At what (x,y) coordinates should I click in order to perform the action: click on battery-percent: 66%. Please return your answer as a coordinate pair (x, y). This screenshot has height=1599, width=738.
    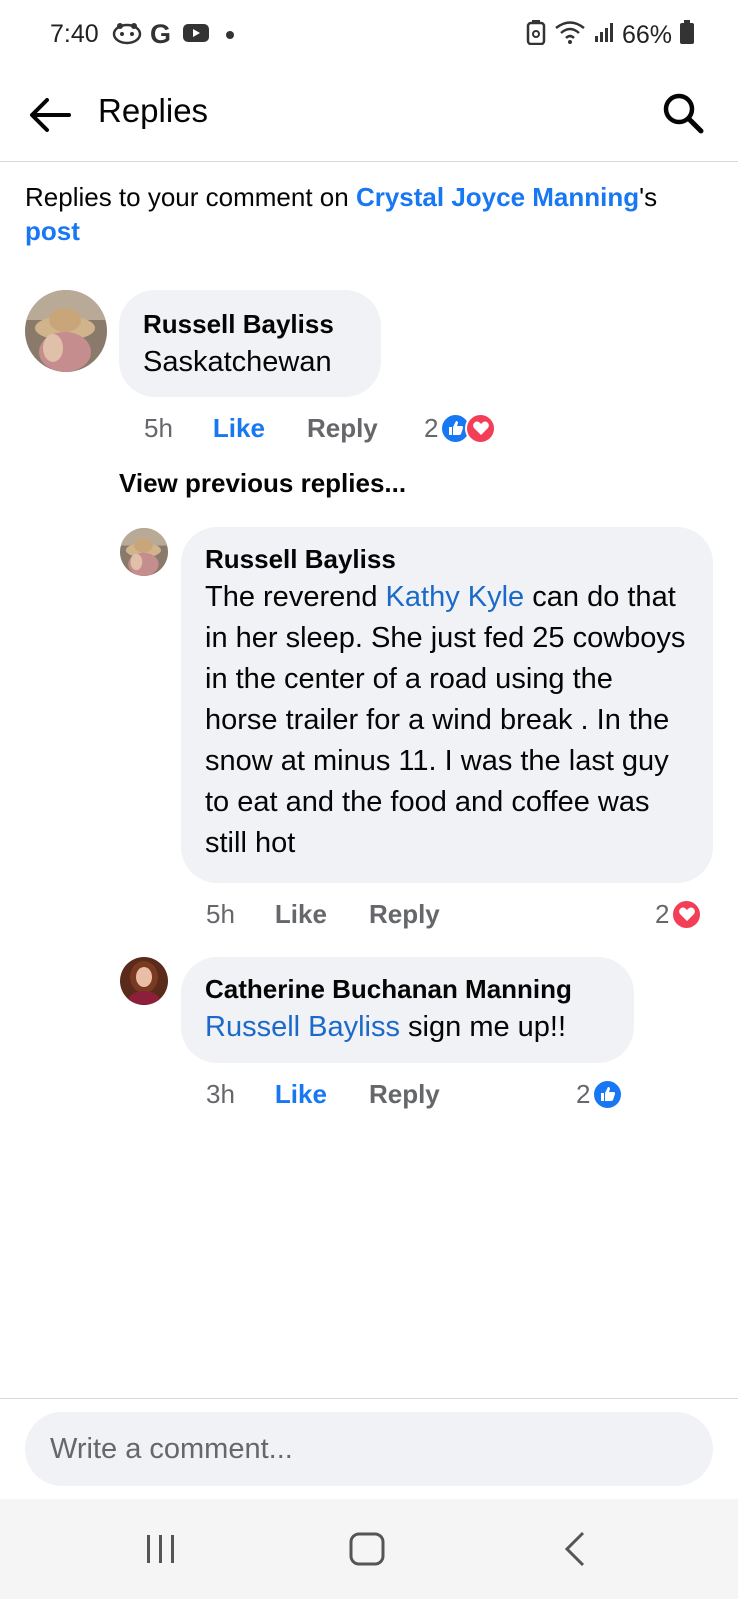
    Looking at the image, I should click on (646, 34).